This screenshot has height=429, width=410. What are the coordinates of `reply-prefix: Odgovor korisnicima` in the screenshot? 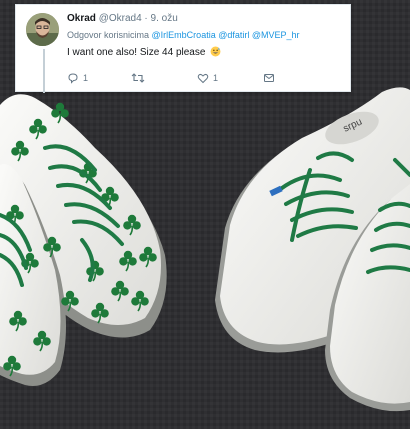 It's located at (108, 35).